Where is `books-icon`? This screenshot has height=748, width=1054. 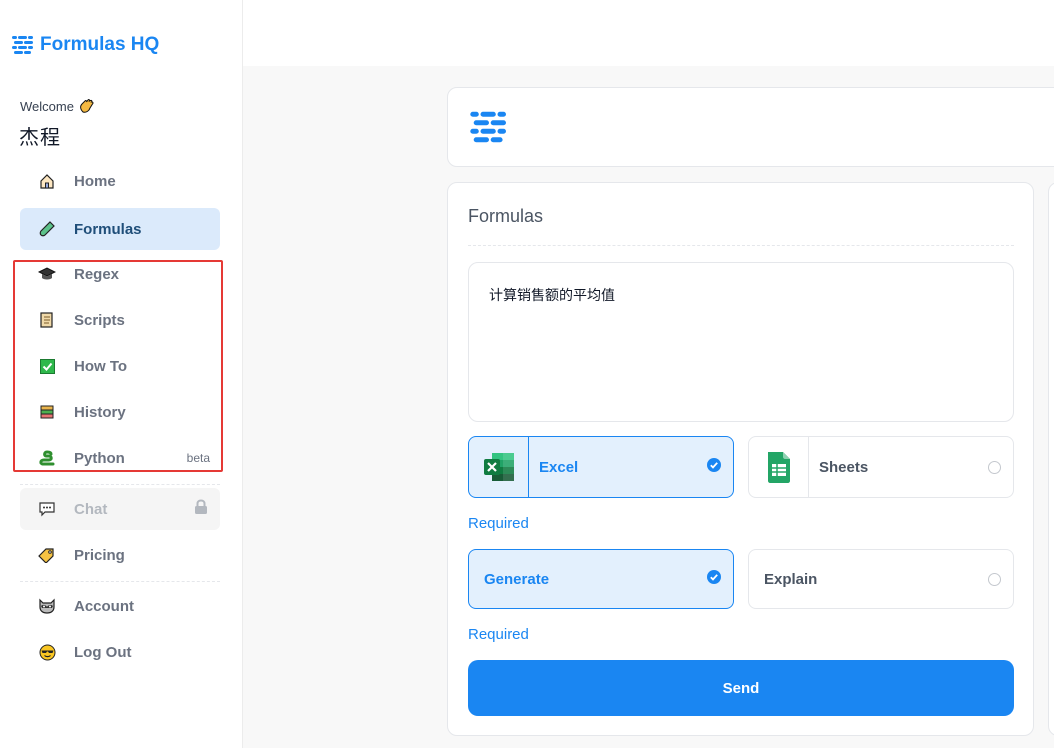
books-icon is located at coordinates (47, 412).